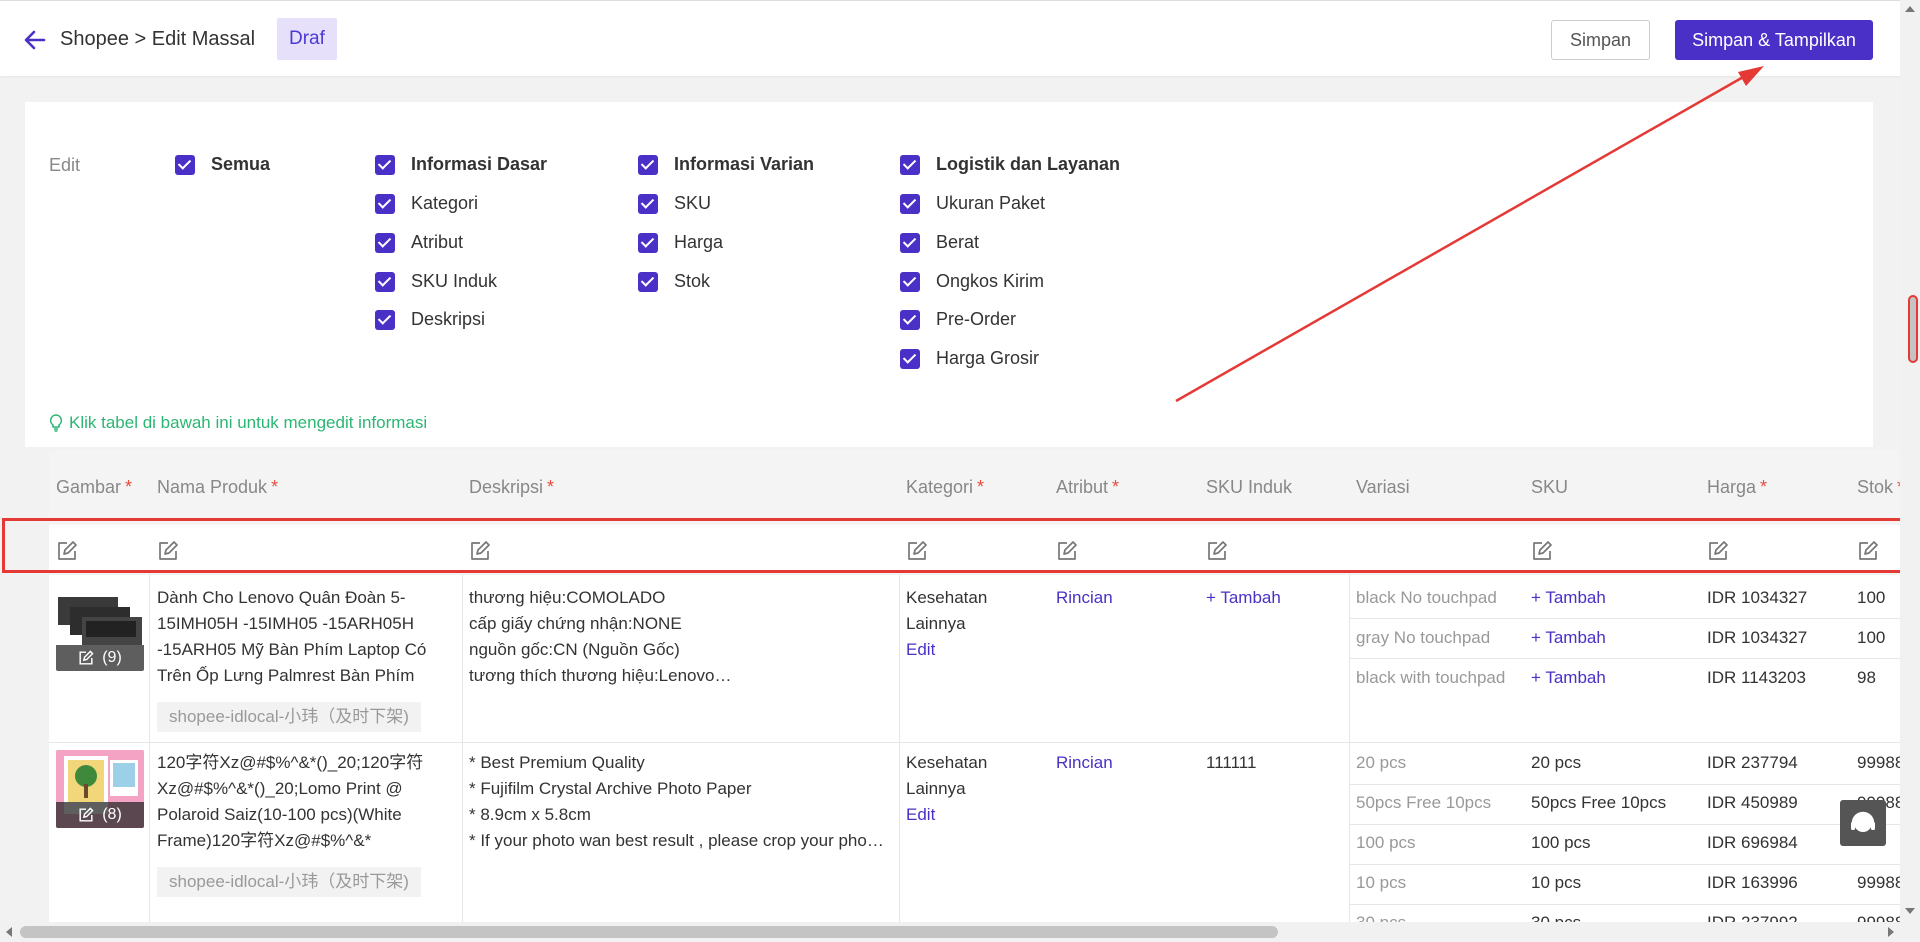 This screenshot has height=942, width=1920. I want to click on checkbox-sku: SKU, so click(674, 203).